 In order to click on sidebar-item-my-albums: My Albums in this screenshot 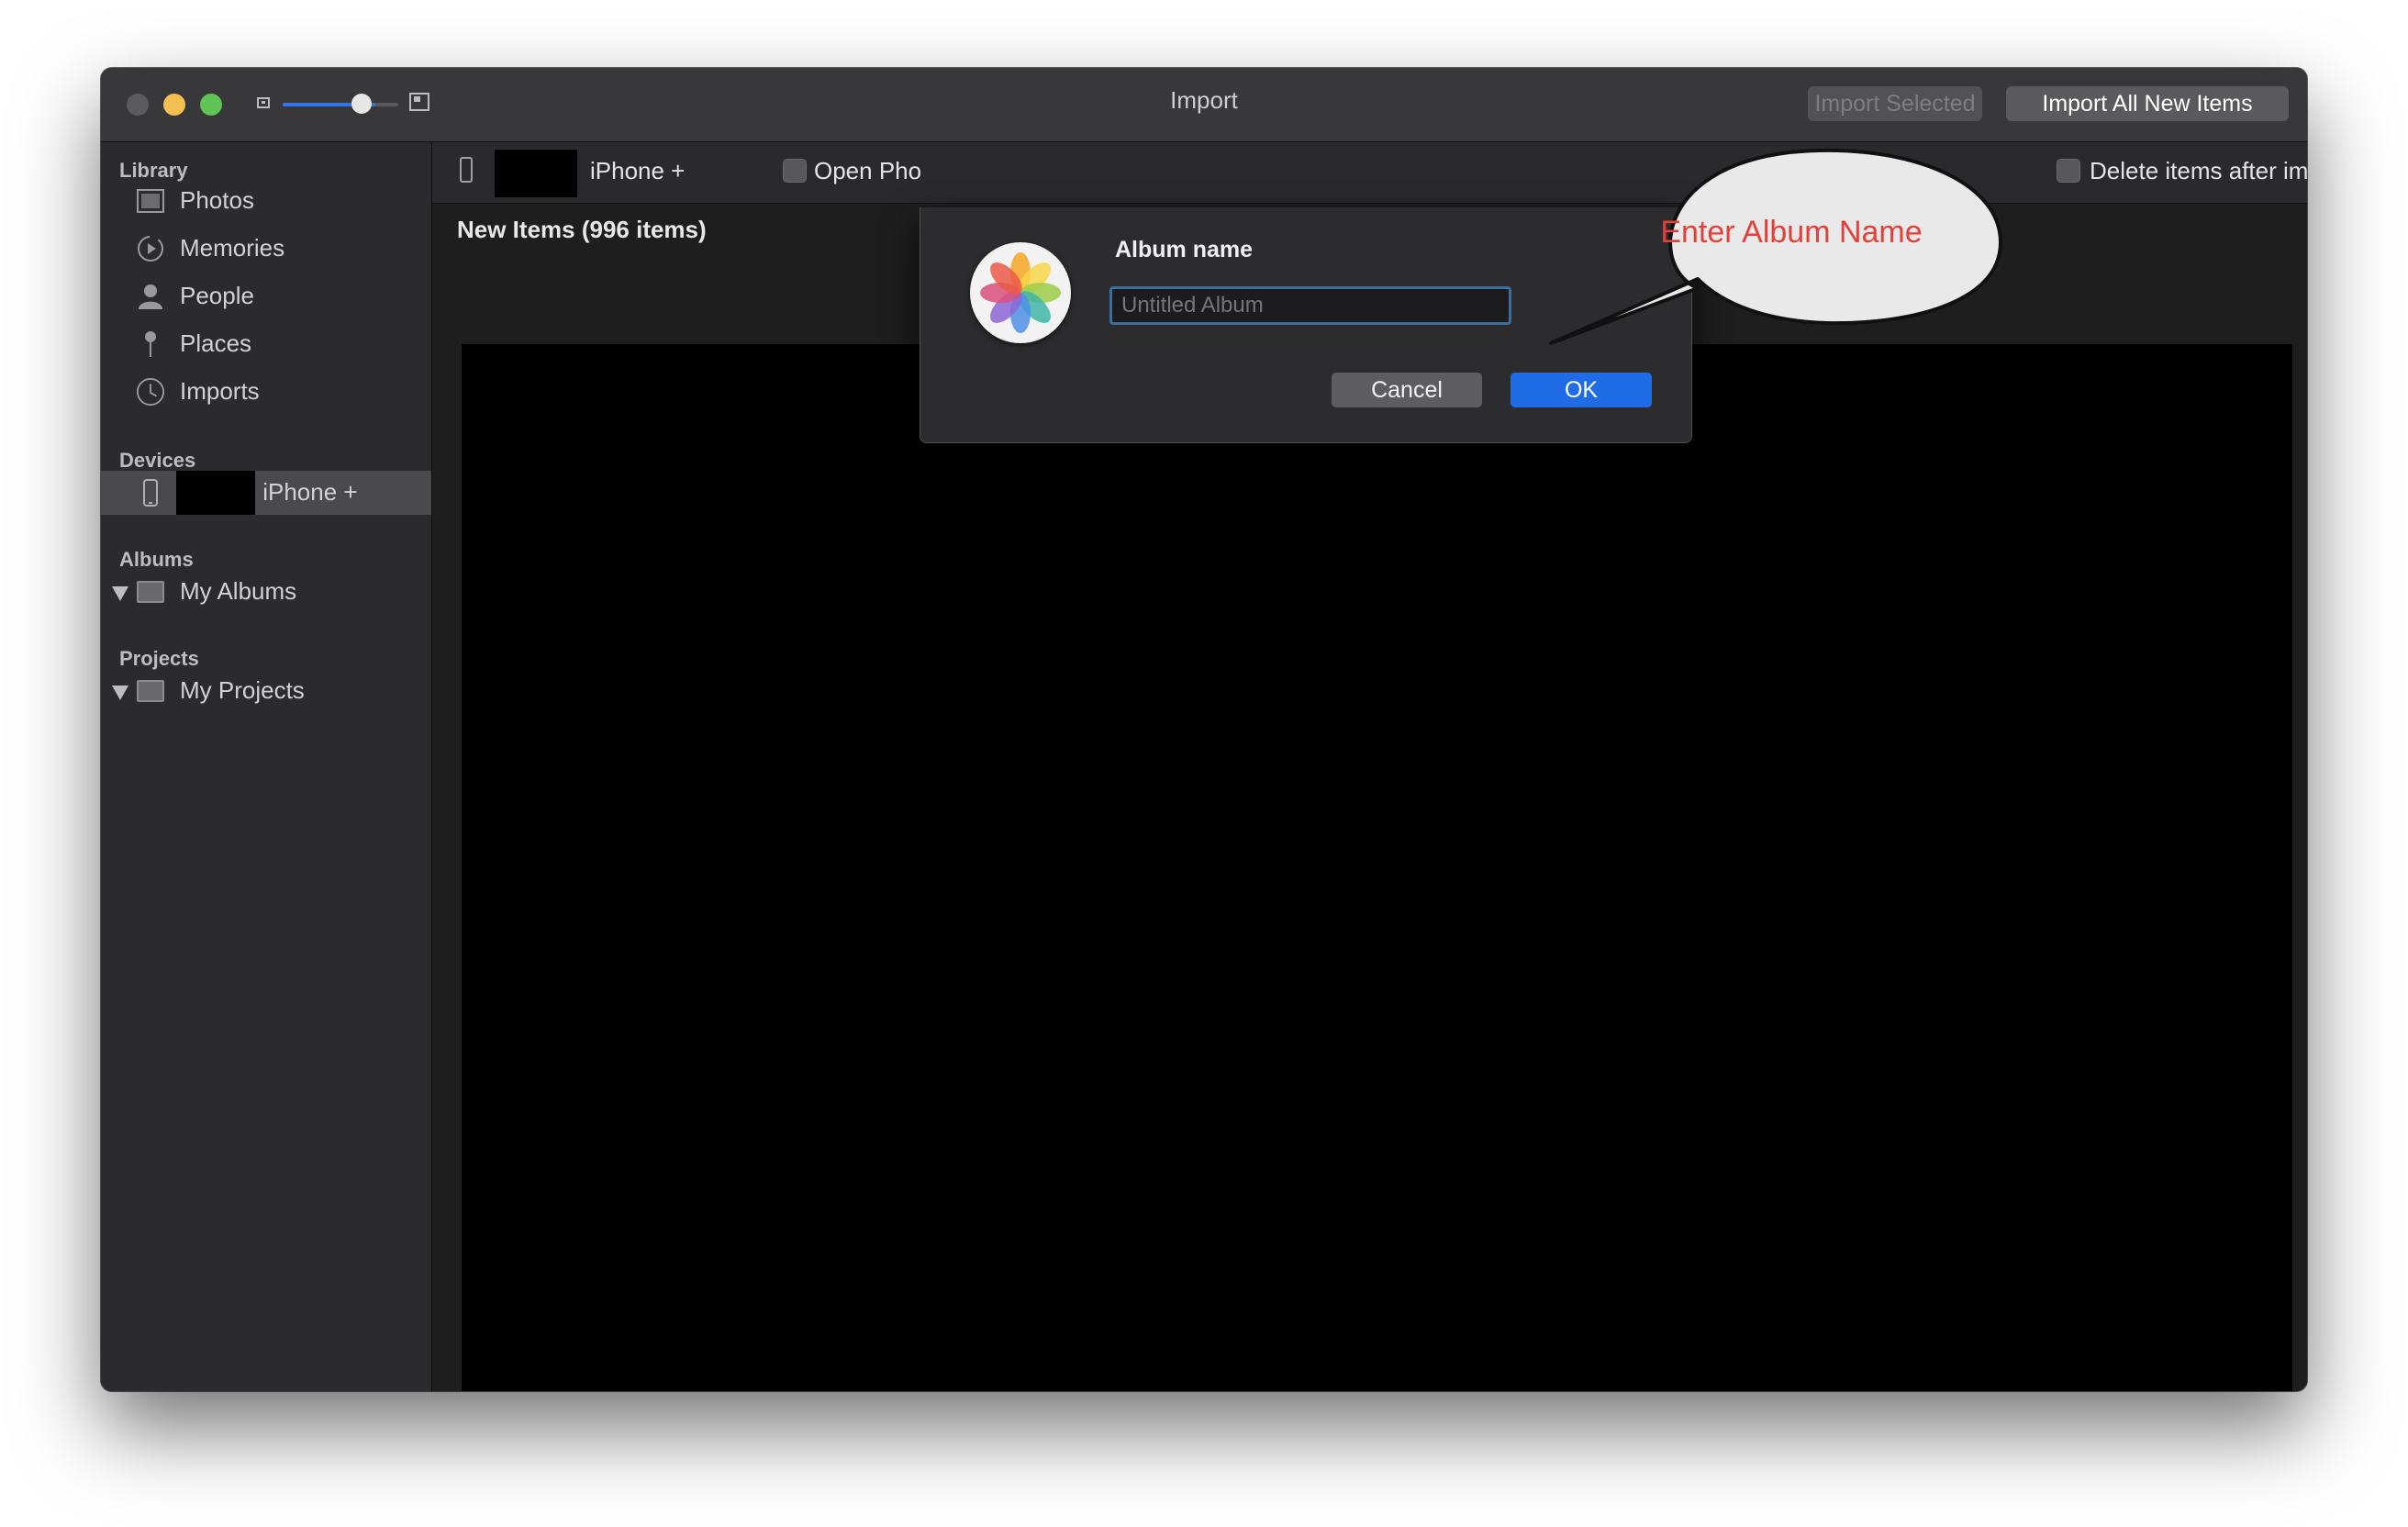, I will do `click(266, 592)`.